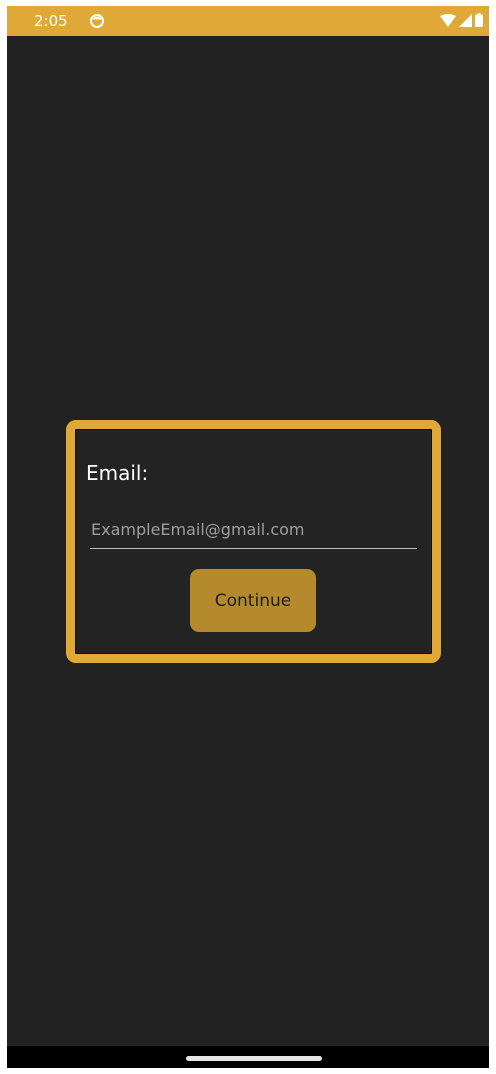 The height and width of the screenshot is (1074, 496). What do you see at coordinates (253, 600) in the screenshot?
I see `continue-button: Continue` at bounding box center [253, 600].